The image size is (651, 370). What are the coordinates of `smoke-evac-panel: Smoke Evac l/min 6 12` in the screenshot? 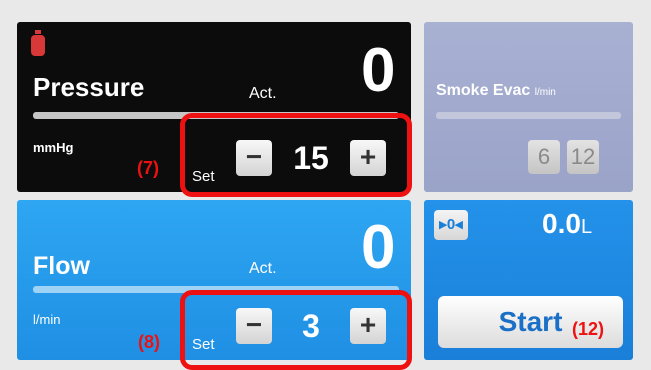 It's located at (528, 107).